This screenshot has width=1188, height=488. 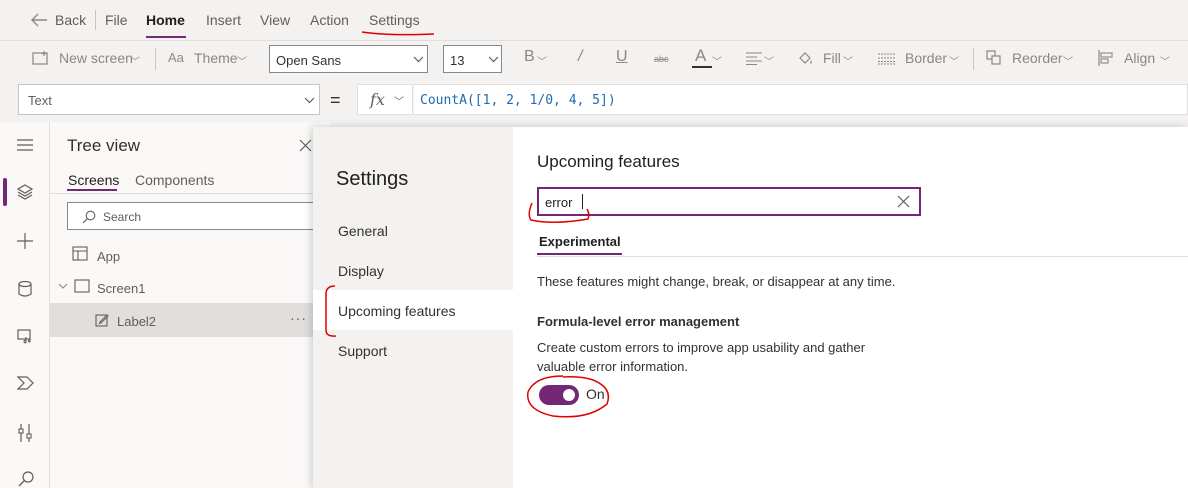 What do you see at coordinates (559, 395) in the screenshot?
I see `feature-toggle` at bounding box center [559, 395].